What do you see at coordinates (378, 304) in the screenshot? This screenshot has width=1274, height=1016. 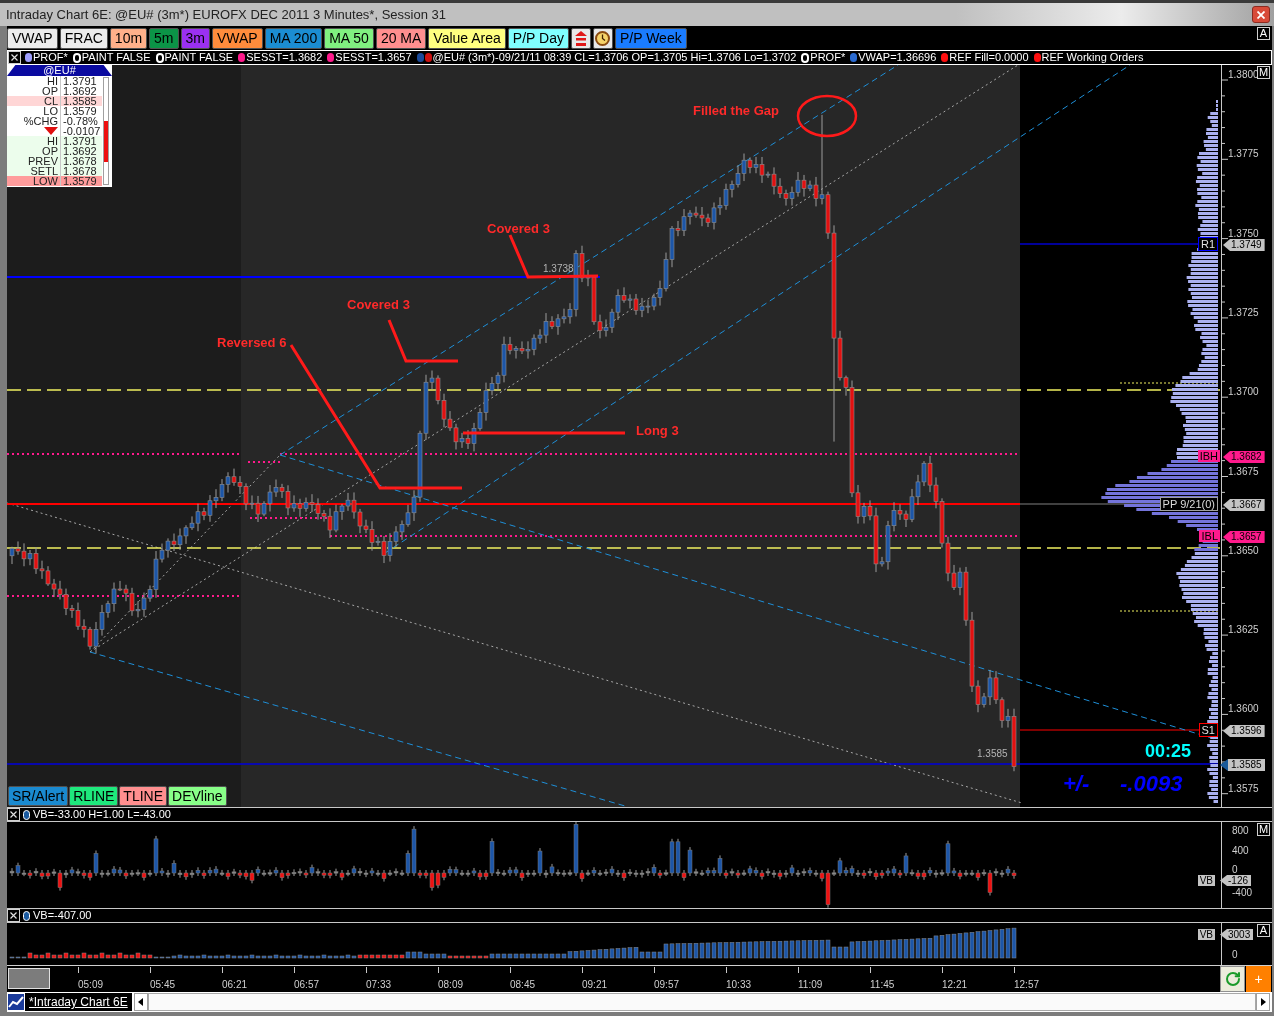 I see `chart-annotation: Covered 3` at bounding box center [378, 304].